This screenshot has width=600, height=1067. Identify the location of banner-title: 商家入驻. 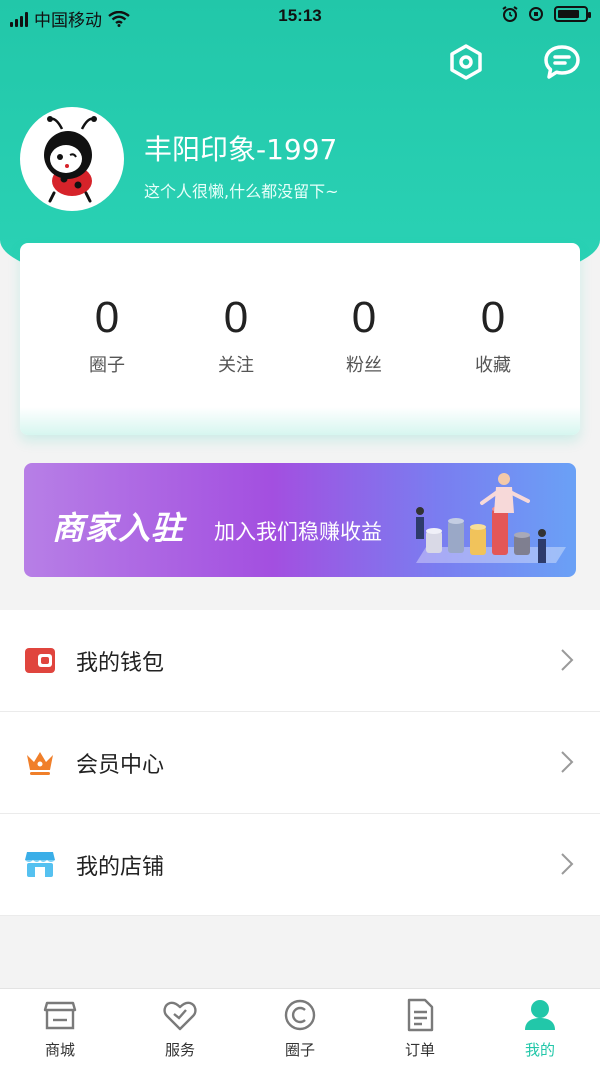
(118, 528).